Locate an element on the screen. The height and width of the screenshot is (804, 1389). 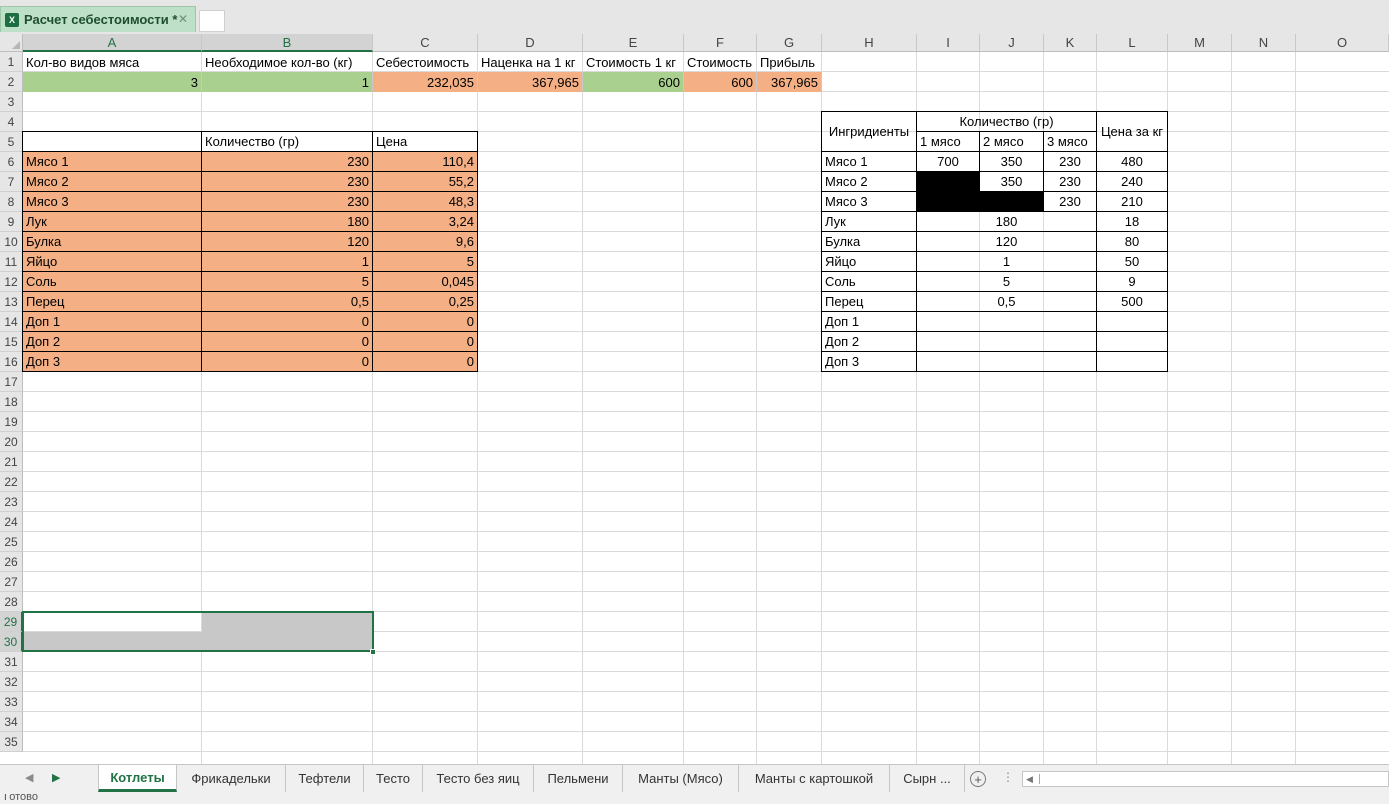
ingredient-name: Соль is located at coordinates (112, 281).